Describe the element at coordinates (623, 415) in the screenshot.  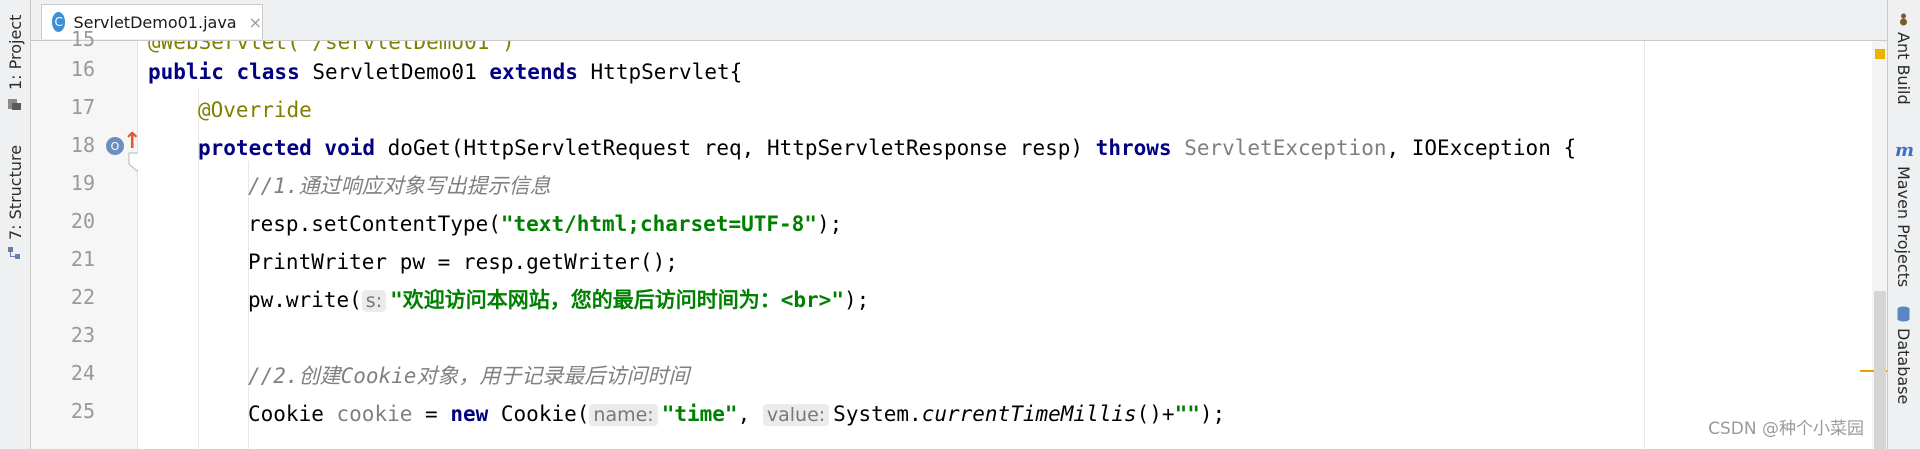
I see `parameter-hint: name:` at that location.